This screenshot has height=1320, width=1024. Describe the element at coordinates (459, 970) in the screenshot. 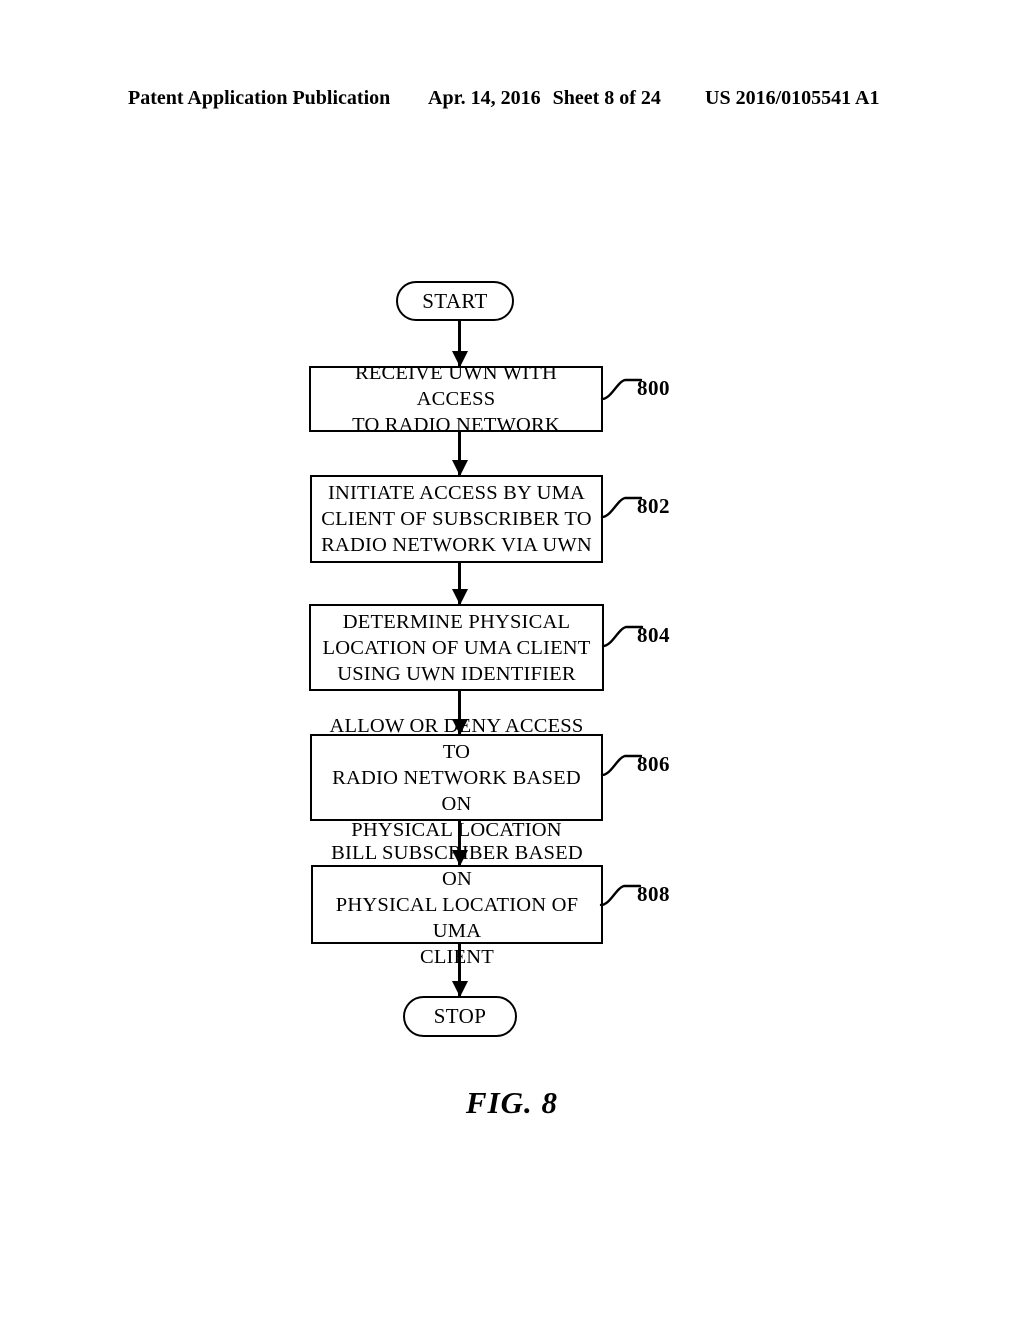

I see `connector-808-to-stop` at that location.